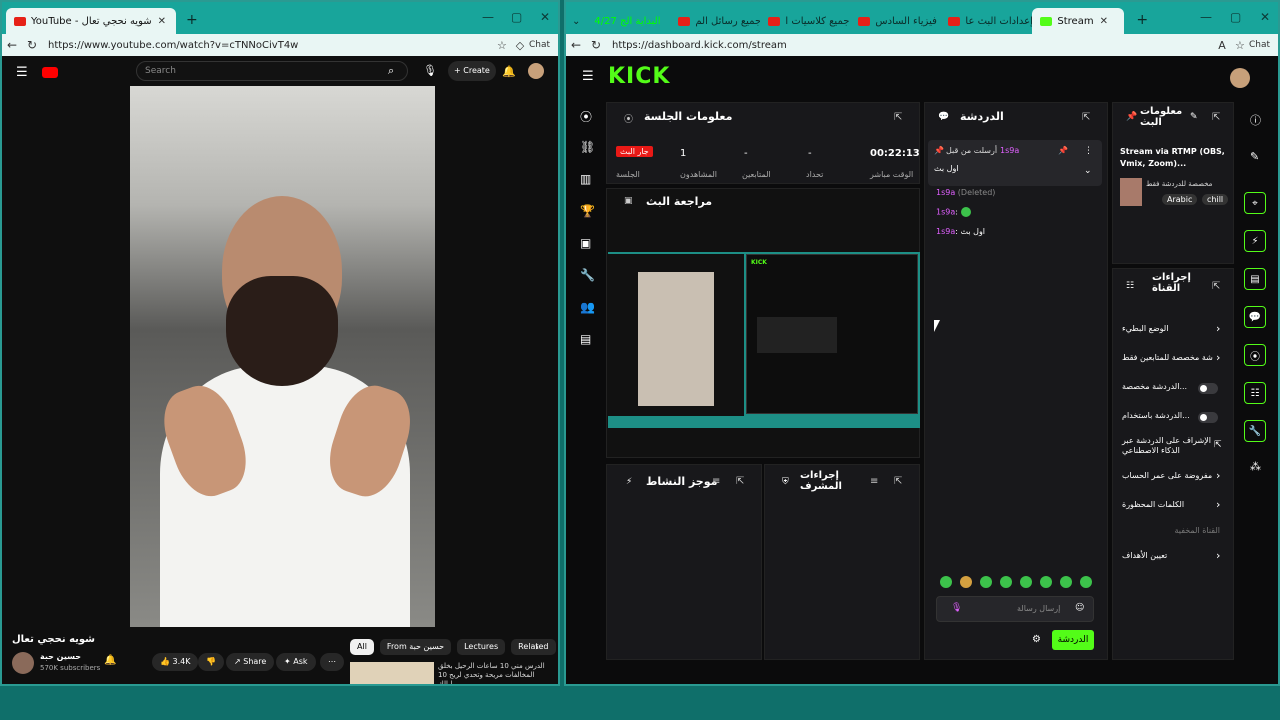 Image resolution: width=1280 pixels, height=720 pixels. Describe the element at coordinates (362, 647) in the screenshot. I see `chip-all: All` at that location.